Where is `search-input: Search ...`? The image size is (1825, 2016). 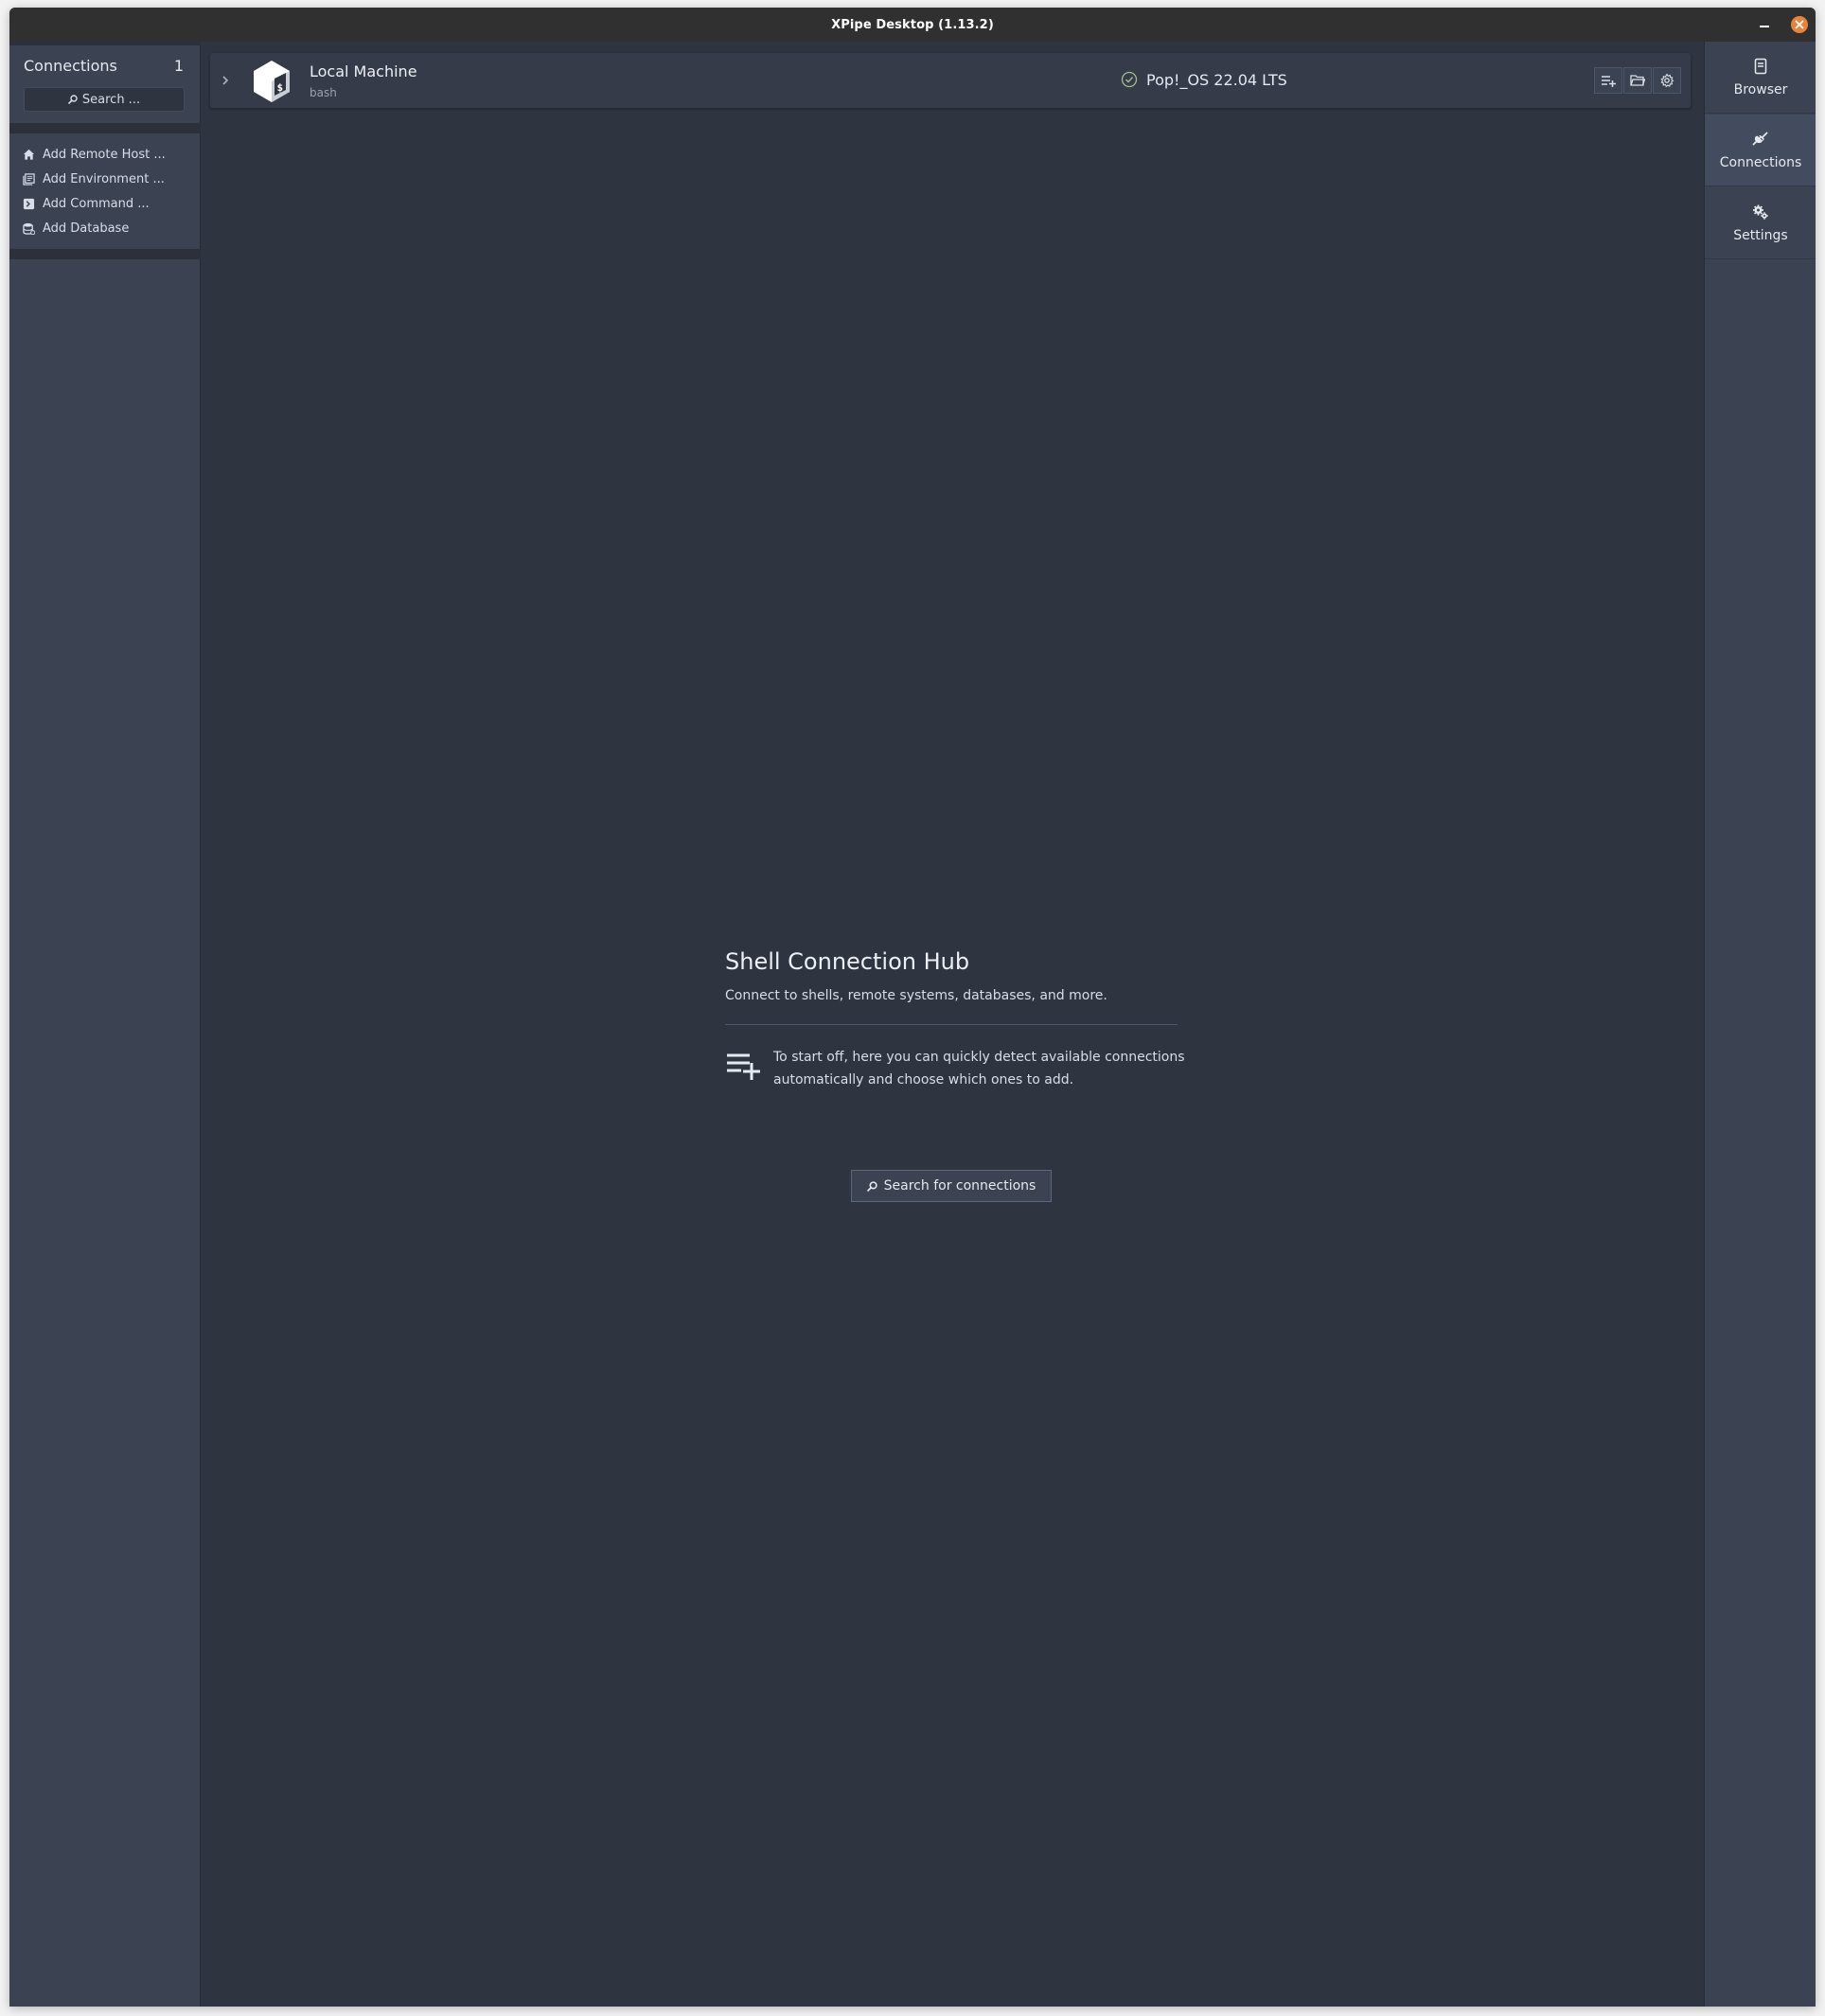
search-input: Search ... is located at coordinates (104, 99).